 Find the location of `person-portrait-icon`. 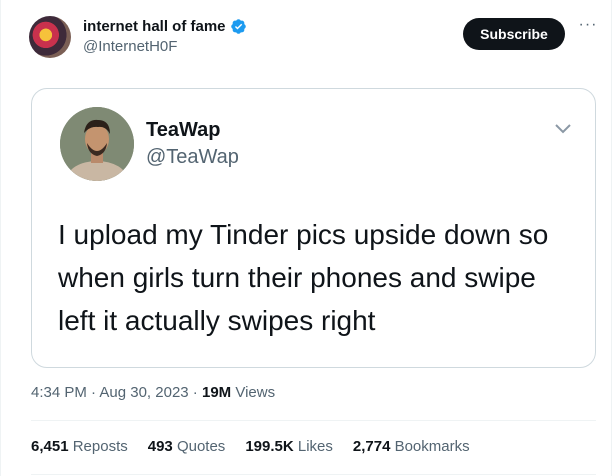

person-portrait-icon is located at coordinates (97, 144).